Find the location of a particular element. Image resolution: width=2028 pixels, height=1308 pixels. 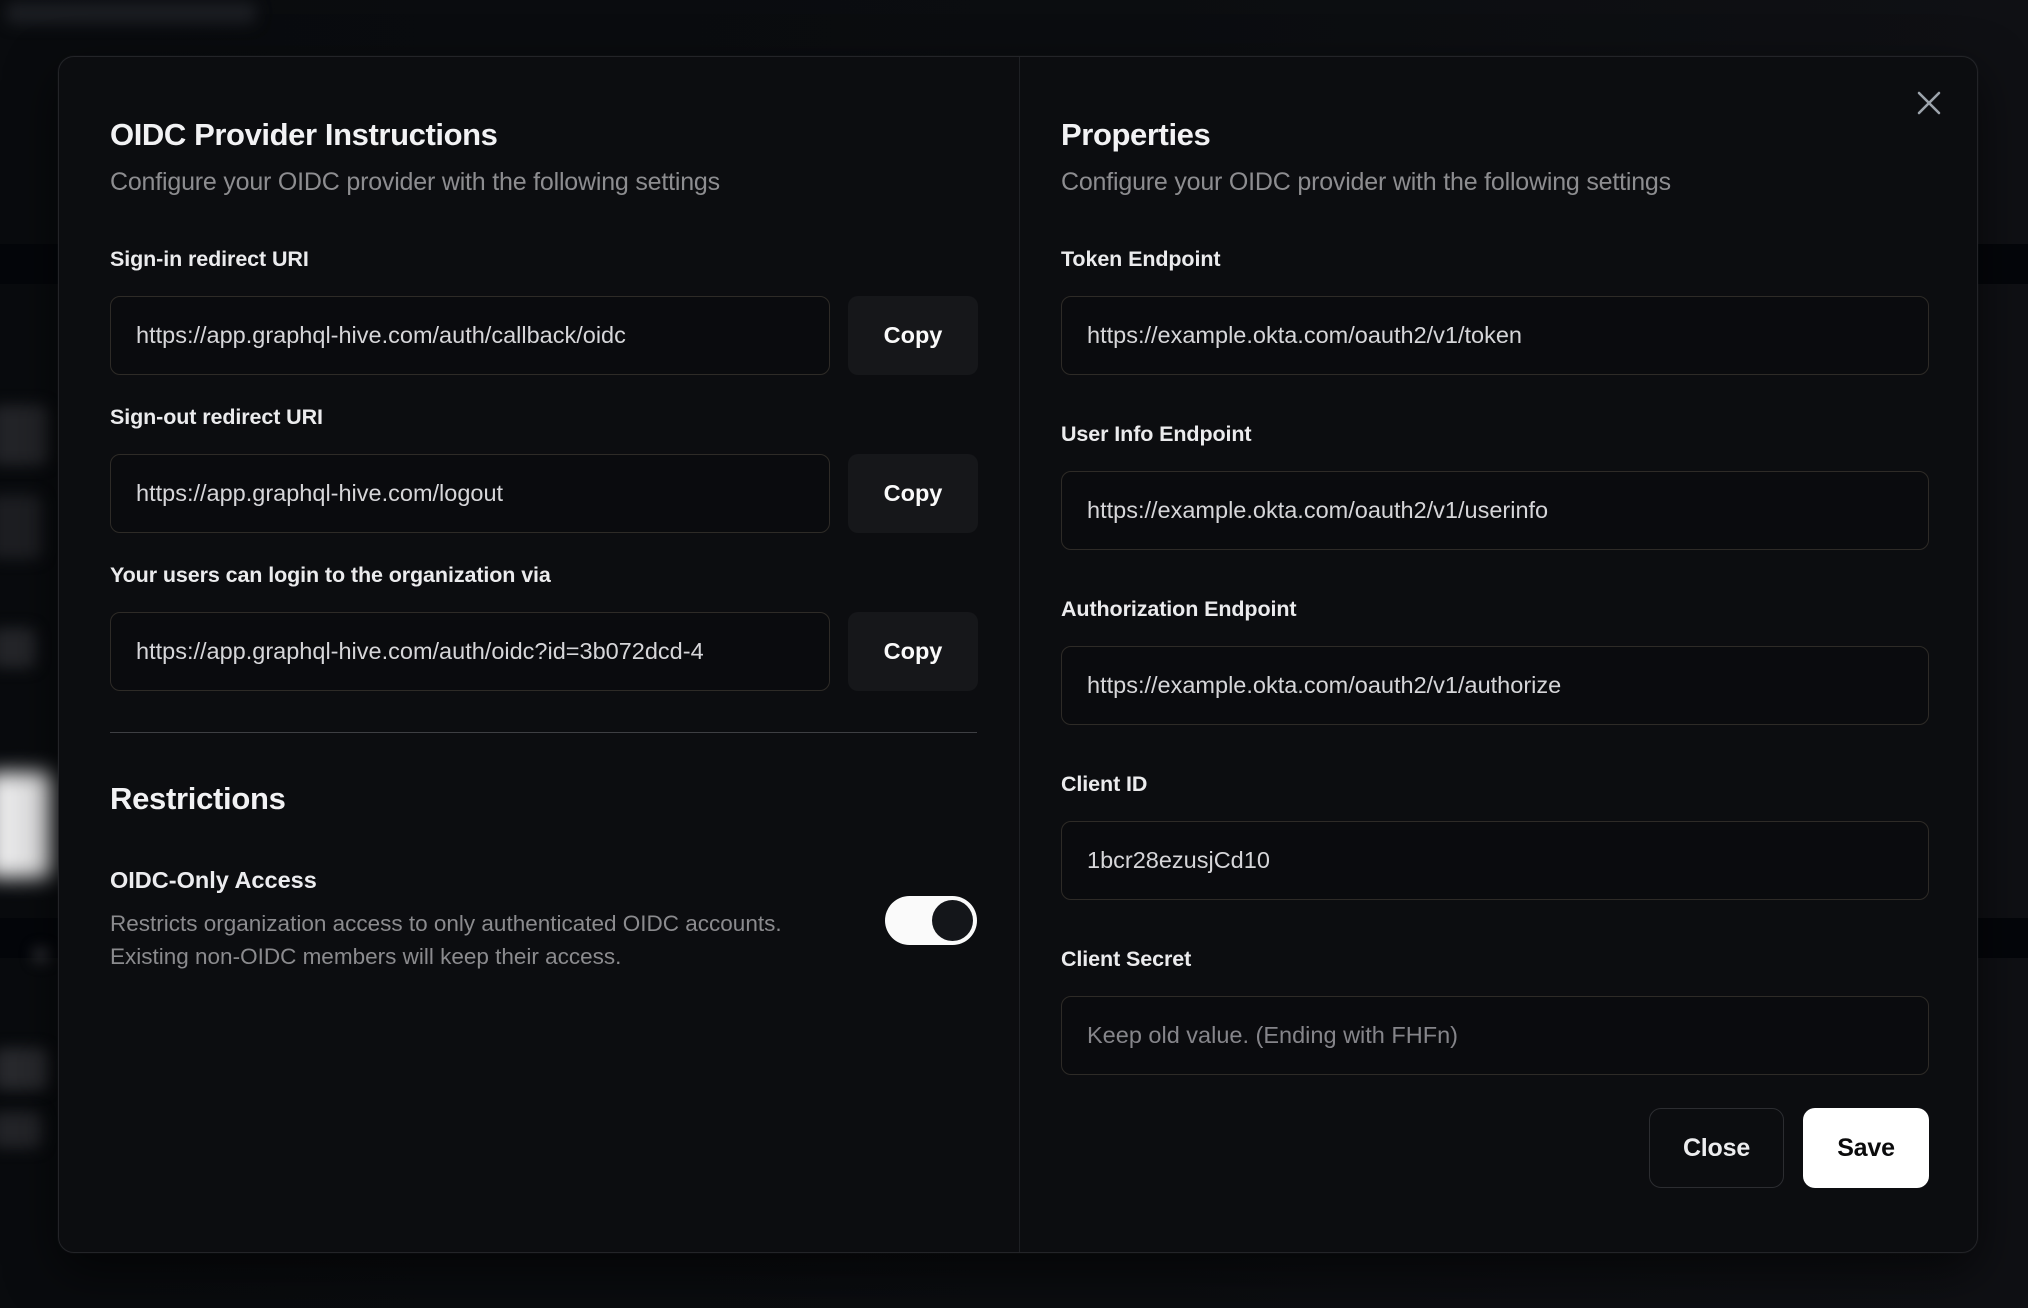

client-secret-field: Client Secret is located at coordinates (1495, 1011).